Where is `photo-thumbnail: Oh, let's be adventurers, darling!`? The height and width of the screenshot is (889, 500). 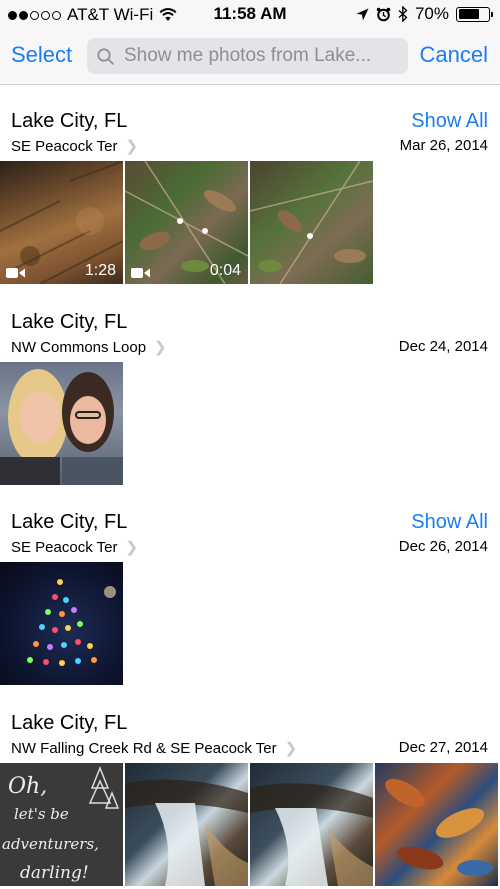 photo-thumbnail: Oh, let's be adventurers, darling! is located at coordinates (61, 824).